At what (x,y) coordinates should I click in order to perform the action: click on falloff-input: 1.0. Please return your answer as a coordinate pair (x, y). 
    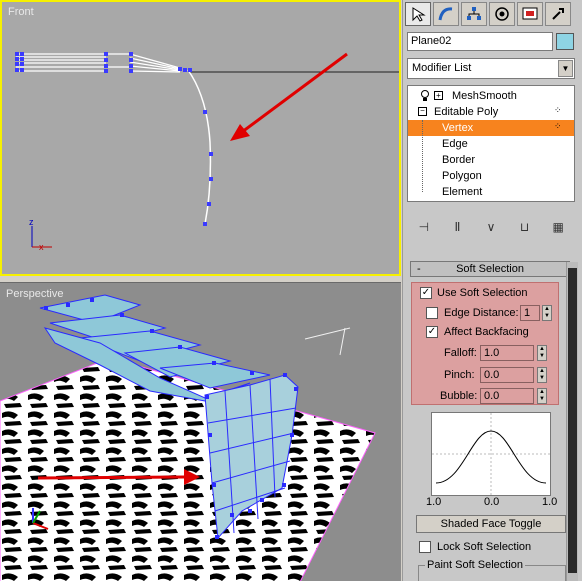
    Looking at the image, I should click on (507, 353).